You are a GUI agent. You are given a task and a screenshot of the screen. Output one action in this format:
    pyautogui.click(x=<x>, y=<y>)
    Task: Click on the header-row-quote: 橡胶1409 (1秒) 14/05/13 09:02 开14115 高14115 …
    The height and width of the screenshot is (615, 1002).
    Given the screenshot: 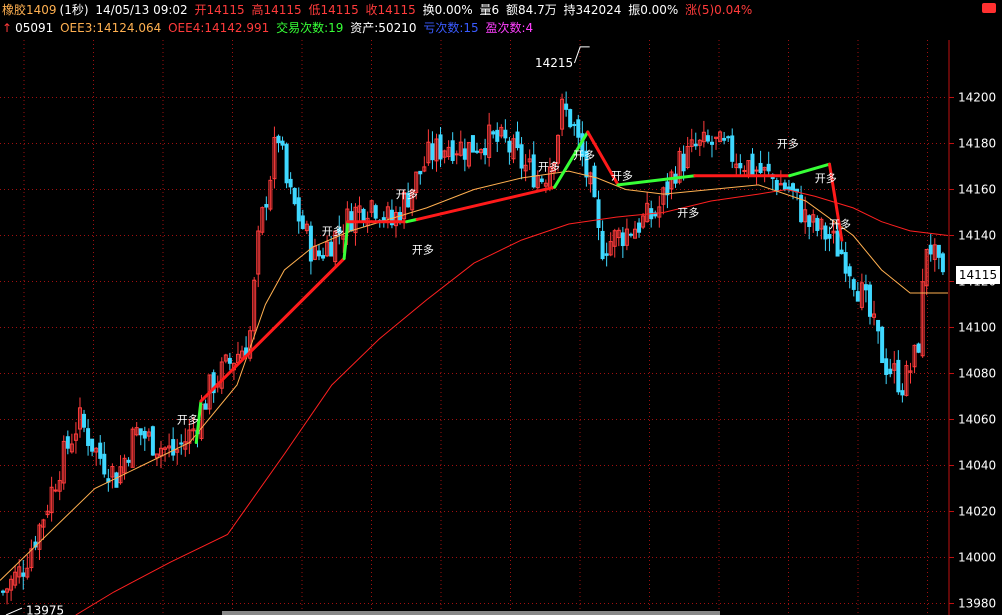 What is the action you would take?
    pyautogui.click(x=378, y=10)
    